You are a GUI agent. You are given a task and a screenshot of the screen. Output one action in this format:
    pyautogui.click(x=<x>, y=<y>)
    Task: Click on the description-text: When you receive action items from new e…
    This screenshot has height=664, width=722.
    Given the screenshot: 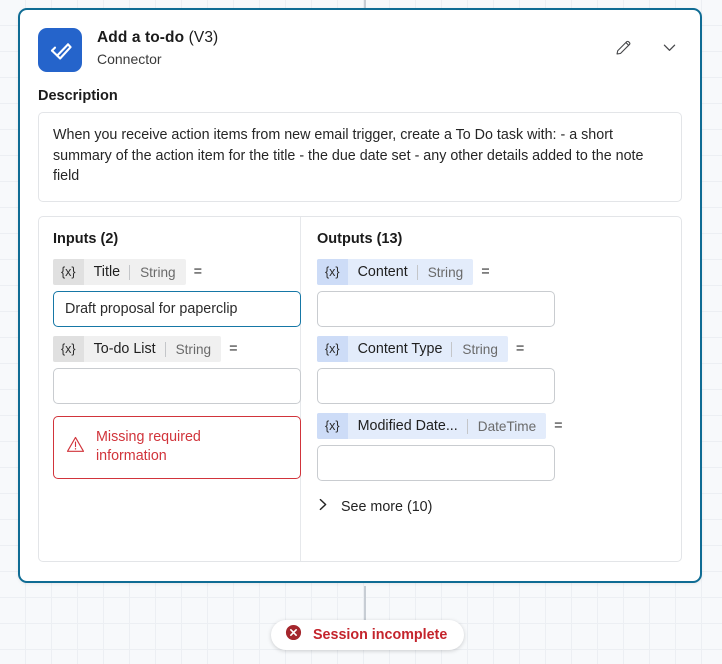 What is the action you would take?
    pyautogui.click(x=360, y=157)
    